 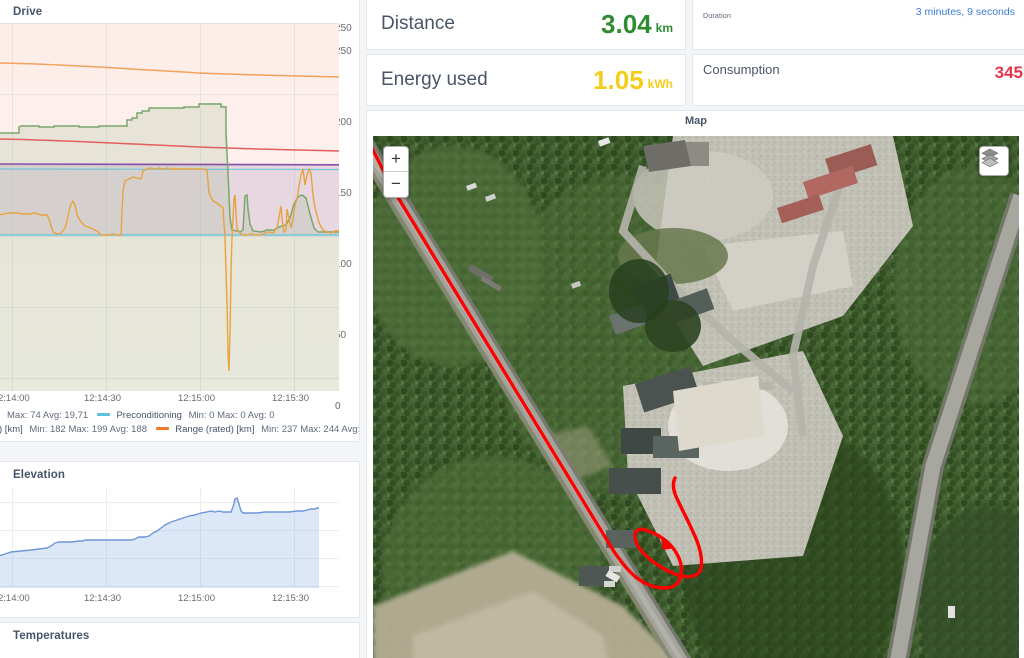 I want to click on map-zoom-in-button: +, so click(x=396, y=159).